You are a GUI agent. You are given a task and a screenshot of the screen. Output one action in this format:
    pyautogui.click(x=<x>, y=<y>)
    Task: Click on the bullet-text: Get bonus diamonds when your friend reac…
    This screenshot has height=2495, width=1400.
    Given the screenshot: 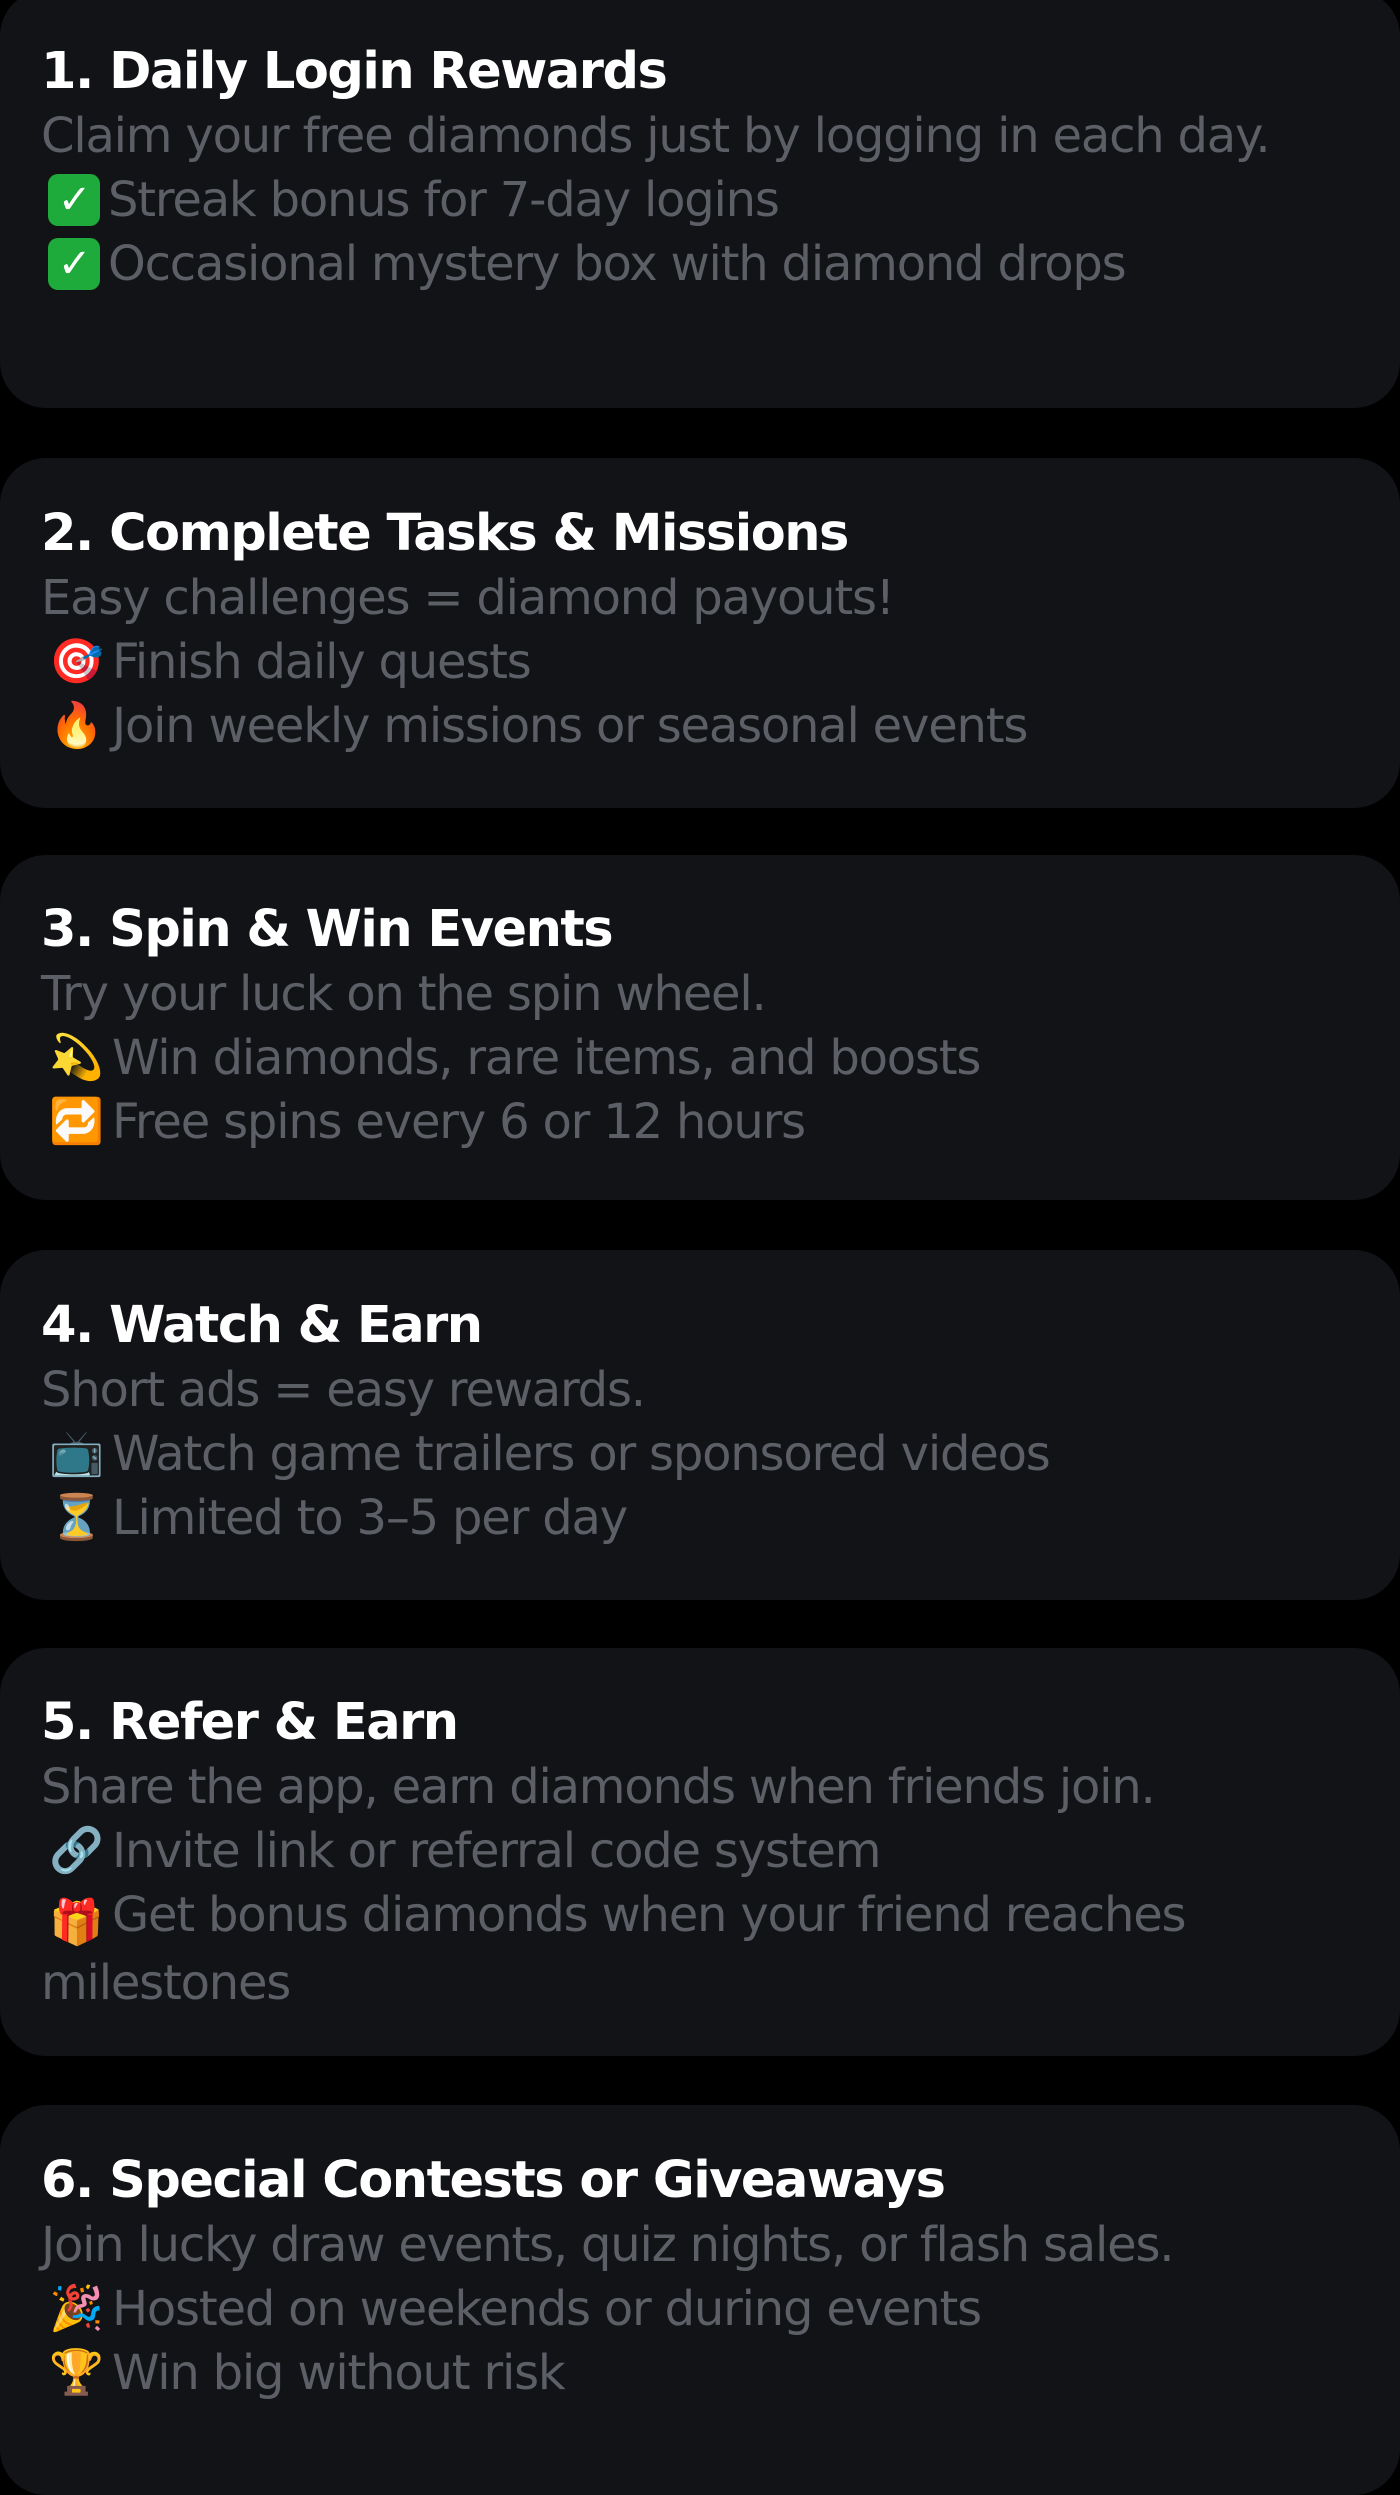 What is the action you would take?
    pyautogui.click(x=614, y=1949)
    